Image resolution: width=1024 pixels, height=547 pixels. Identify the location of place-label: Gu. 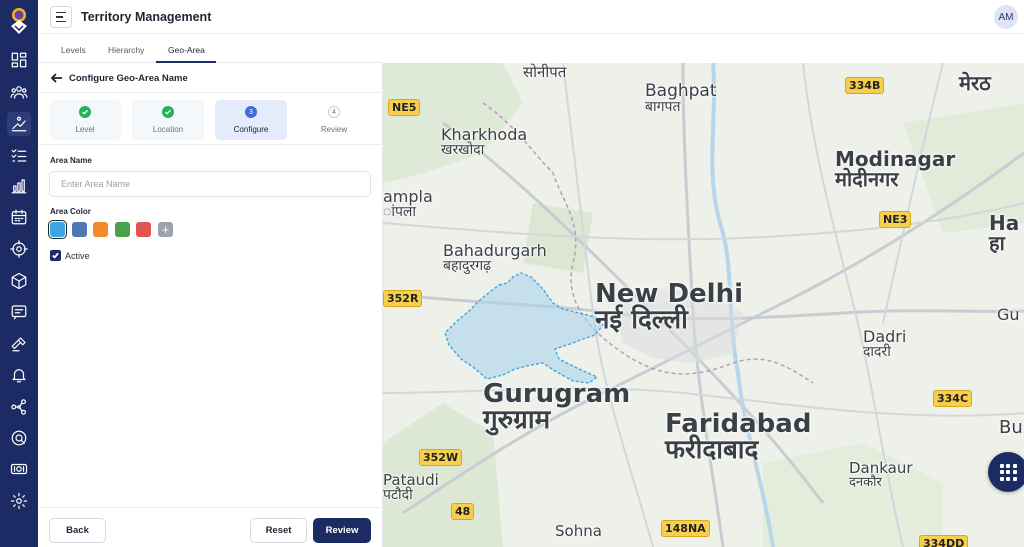
(1008, 314).